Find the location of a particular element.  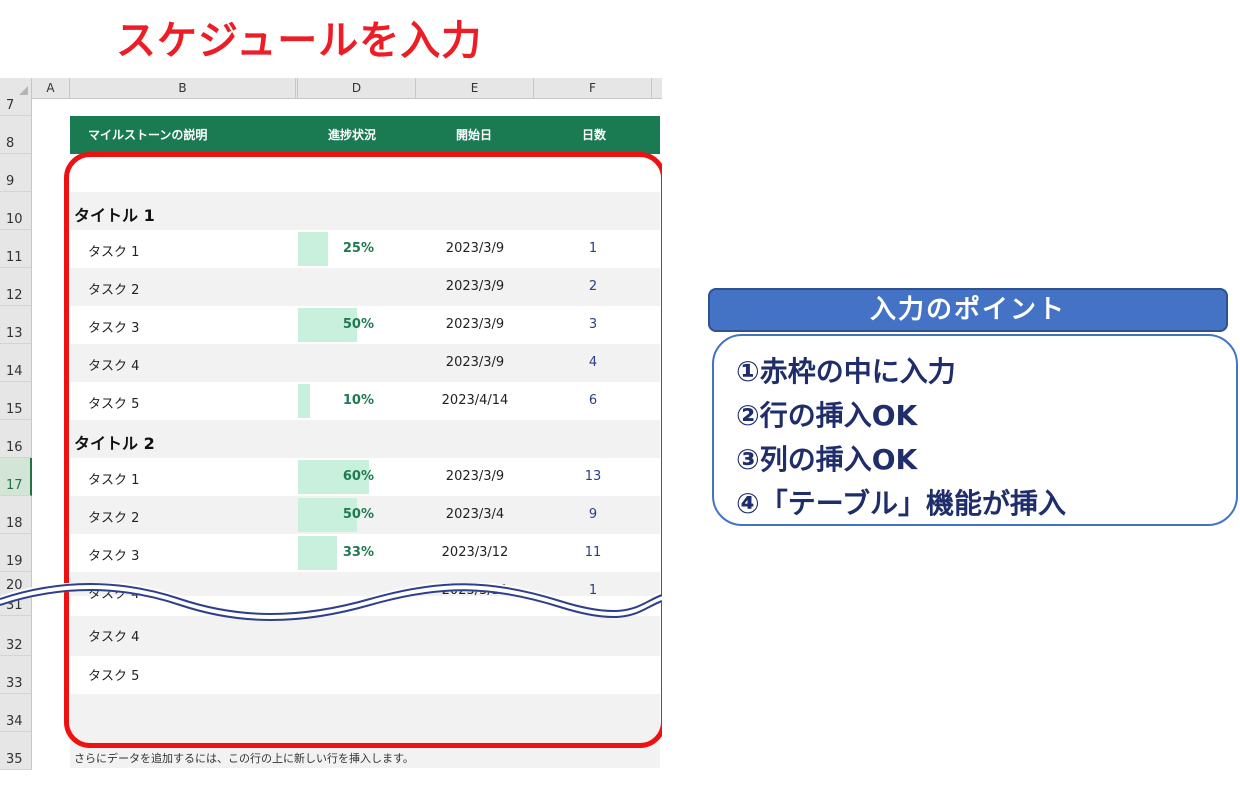

row-header-11: 11 is located at coordinates (16, 249).